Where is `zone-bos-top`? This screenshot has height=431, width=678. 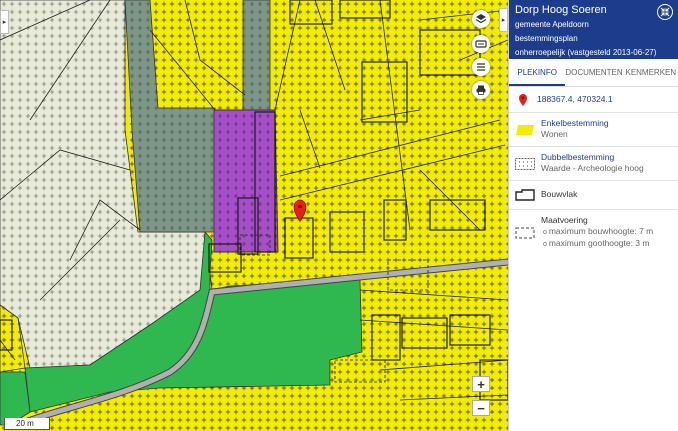
zone-bos-top is located at coordinates (256, 55).